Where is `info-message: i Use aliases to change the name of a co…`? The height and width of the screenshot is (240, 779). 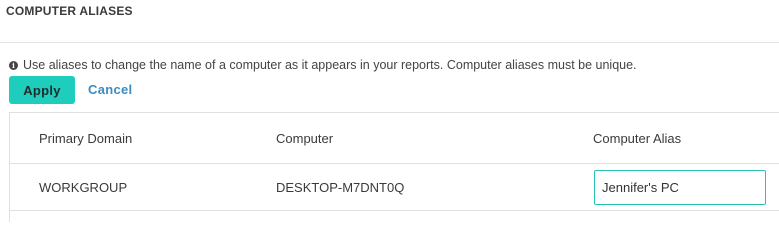
info-message: i Use aliases to change the name of a co… is located at coordinates (323, 65).